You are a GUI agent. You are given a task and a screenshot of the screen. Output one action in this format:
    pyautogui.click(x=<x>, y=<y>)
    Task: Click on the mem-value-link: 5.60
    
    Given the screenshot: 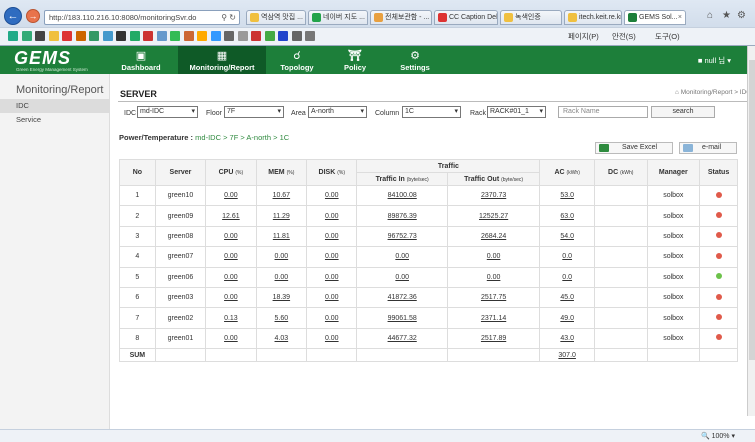 What is the action you would take?
    pyautogui.click(x=282, y=318)
    